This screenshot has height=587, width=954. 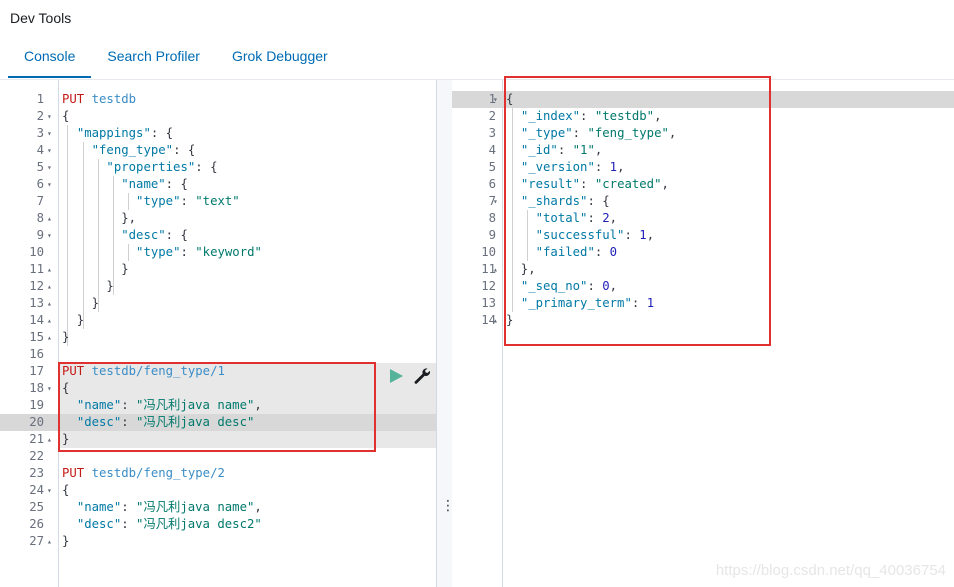 I want to click on line-number: 25, so click(x=36, y=507).